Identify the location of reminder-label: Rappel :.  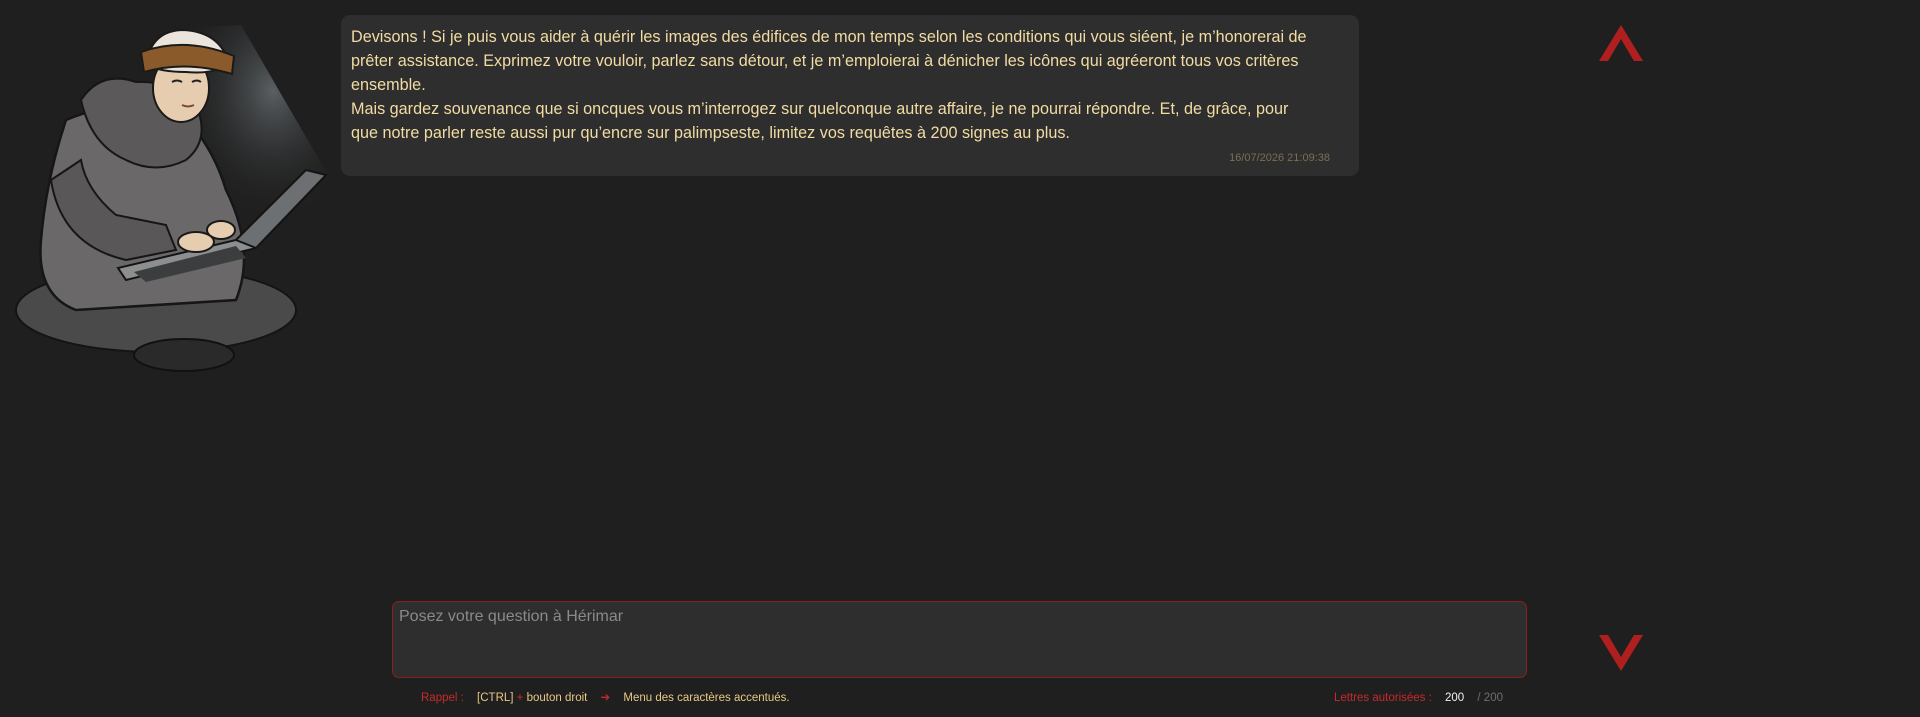
(442, 698).